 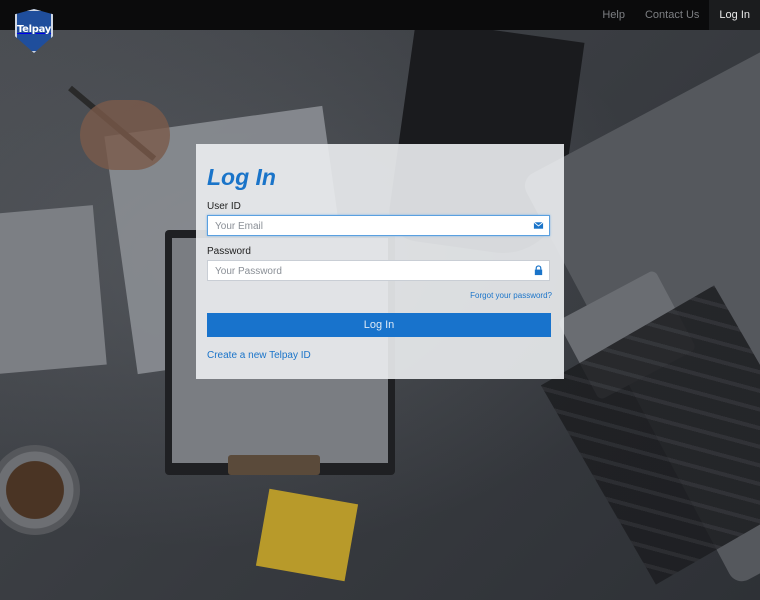 I want to click on email-input, so click(x=363, y=226).